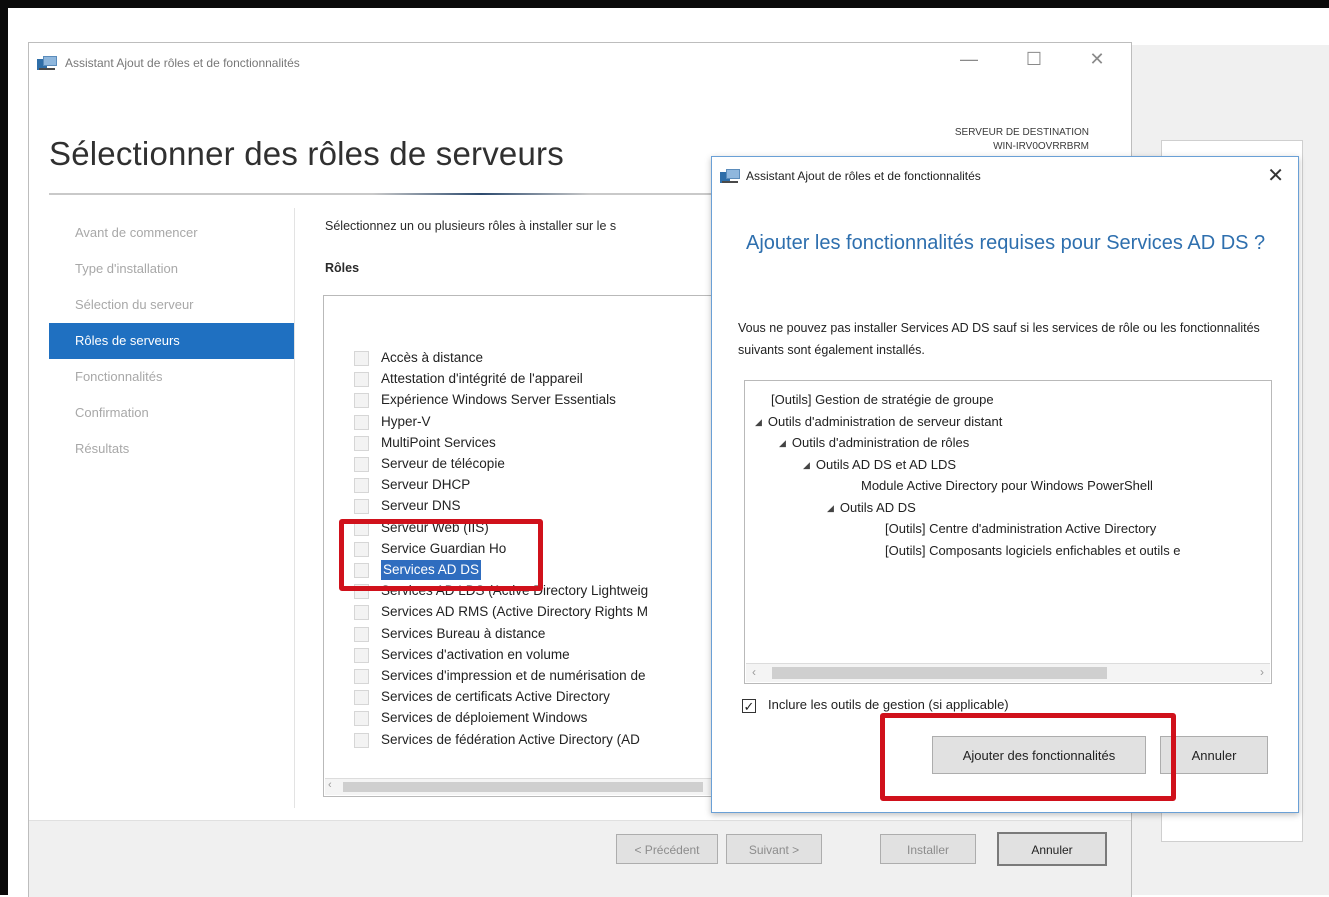  I want to click on destination-server-name: WIN-IRV0OVRRBRM, so click(1041, 146).